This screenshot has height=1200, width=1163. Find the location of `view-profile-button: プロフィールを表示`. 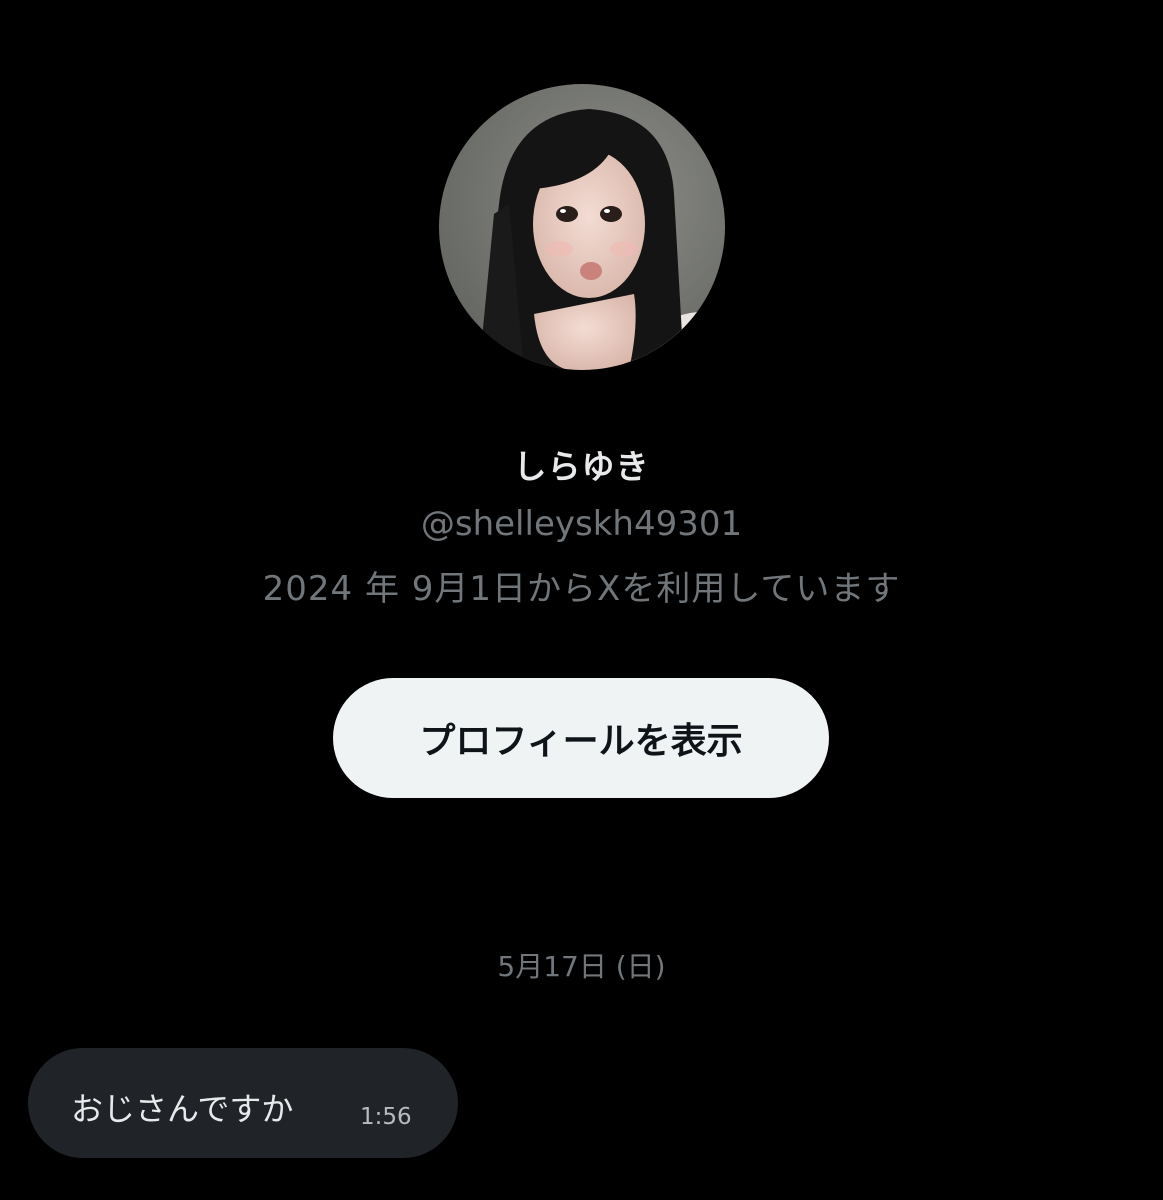

view-profile-button: プロフィールを表示 is located at coordinates (581, 738).